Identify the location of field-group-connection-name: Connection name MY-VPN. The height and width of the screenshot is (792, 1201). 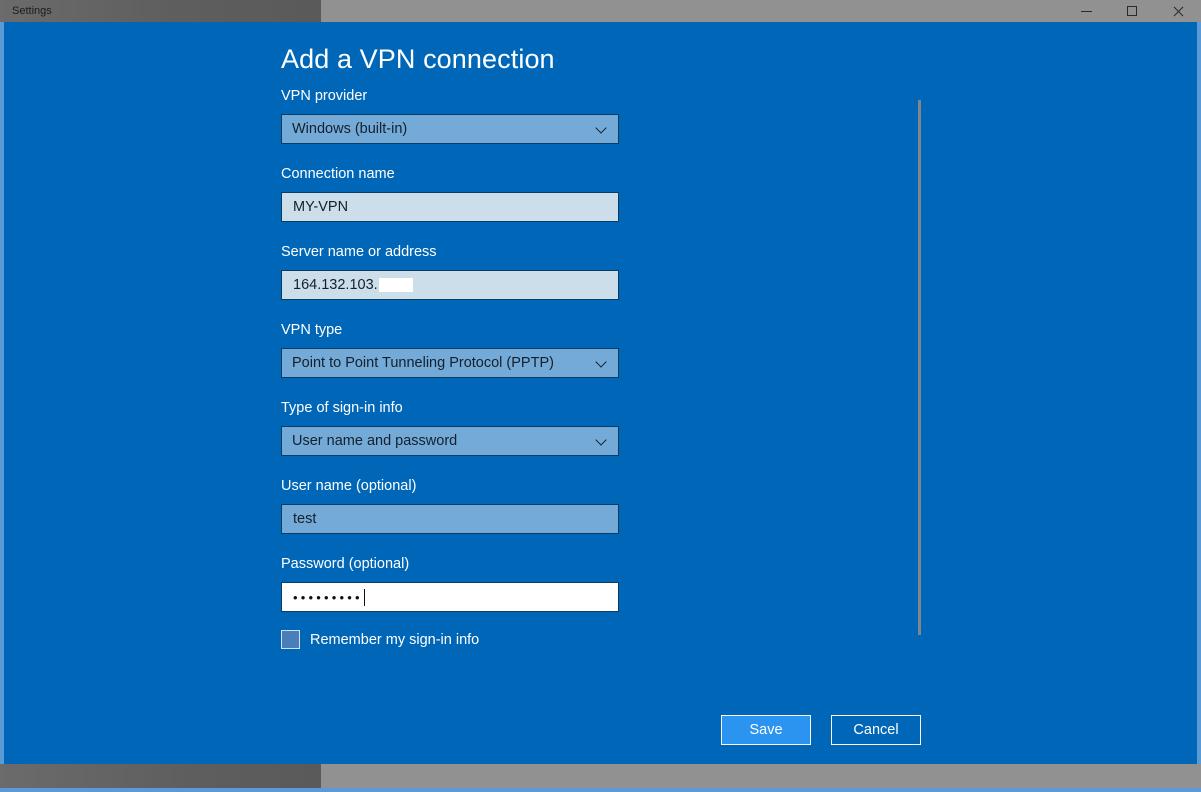
(451, 194).